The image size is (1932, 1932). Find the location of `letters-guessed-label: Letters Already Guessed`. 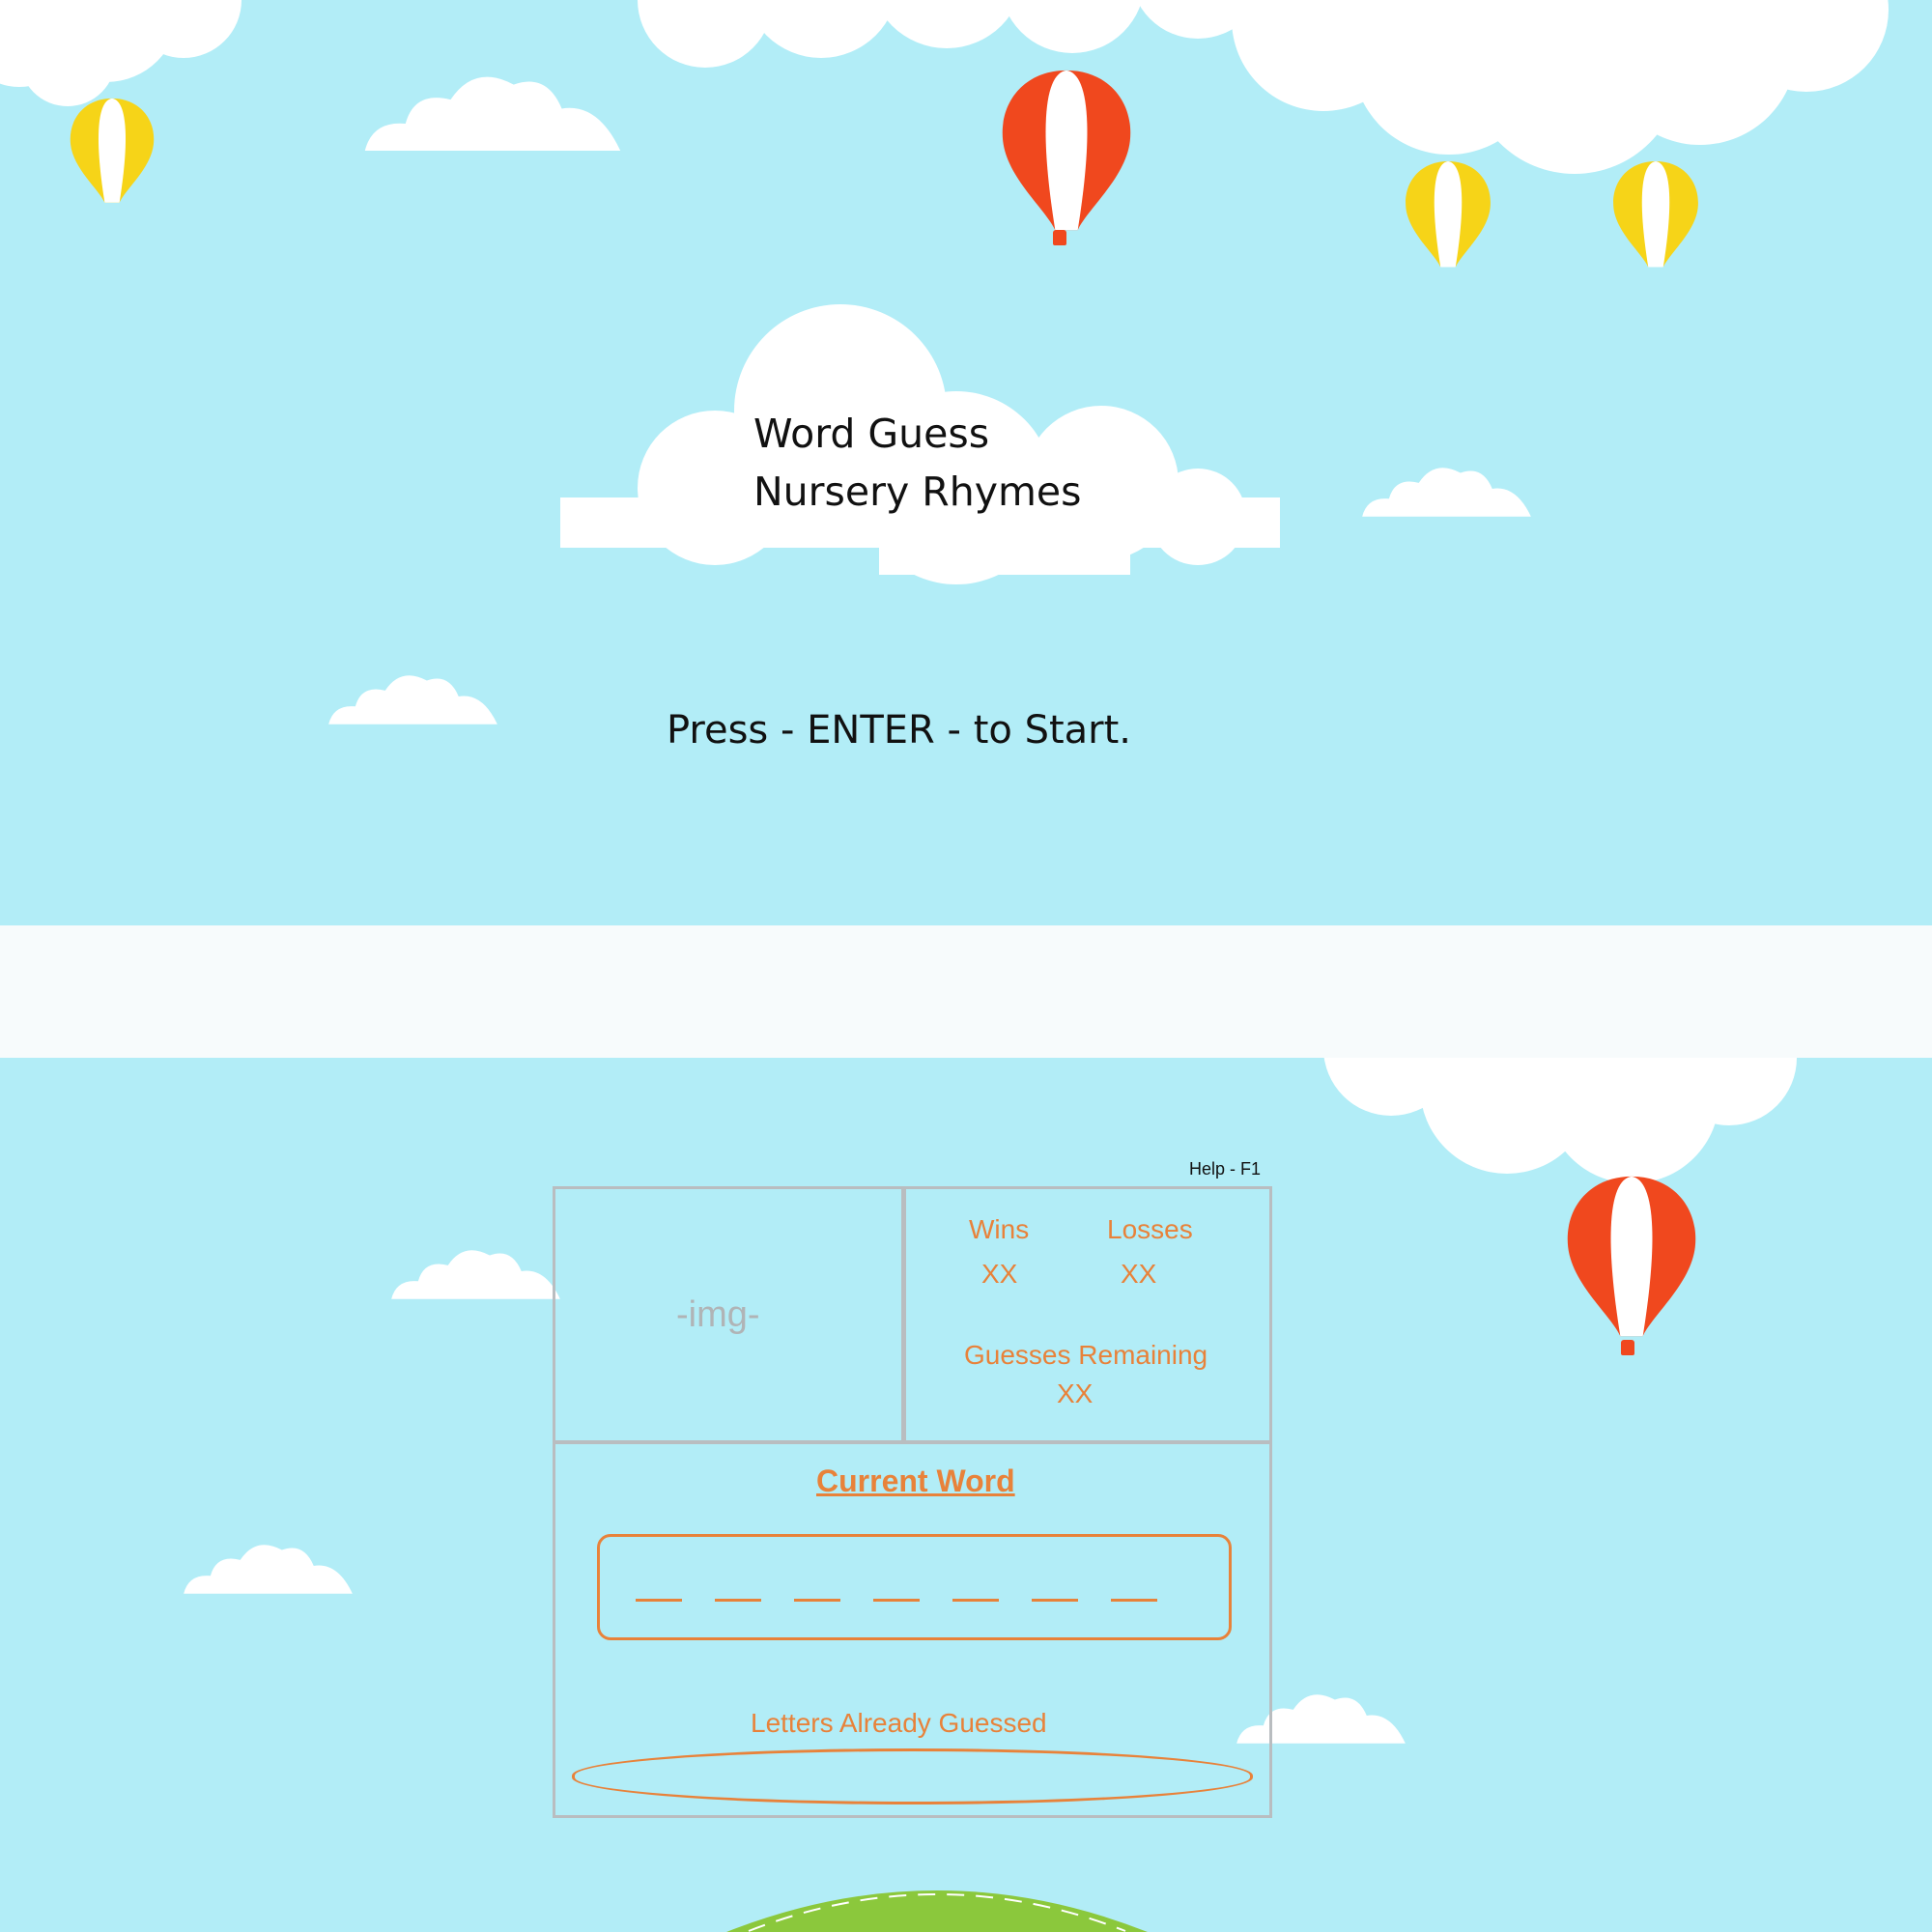

letters-guessed-label: Letters Already Guessed is located at coordinates (899, 1723).